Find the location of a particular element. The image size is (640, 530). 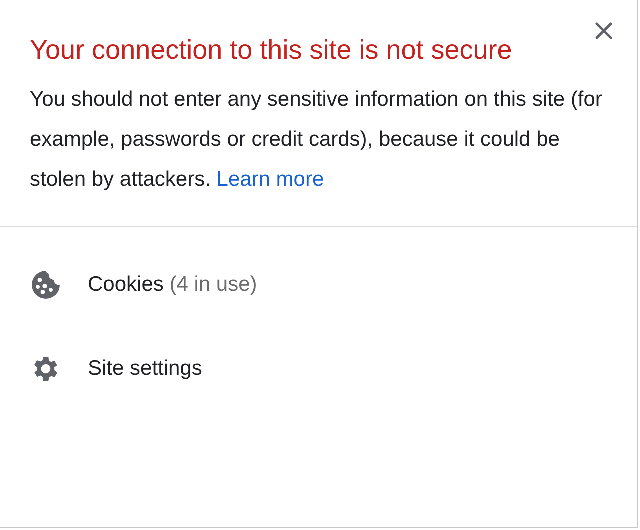

dialog-title: Your connection to this site is not secure is located at coordinates (272, 50).